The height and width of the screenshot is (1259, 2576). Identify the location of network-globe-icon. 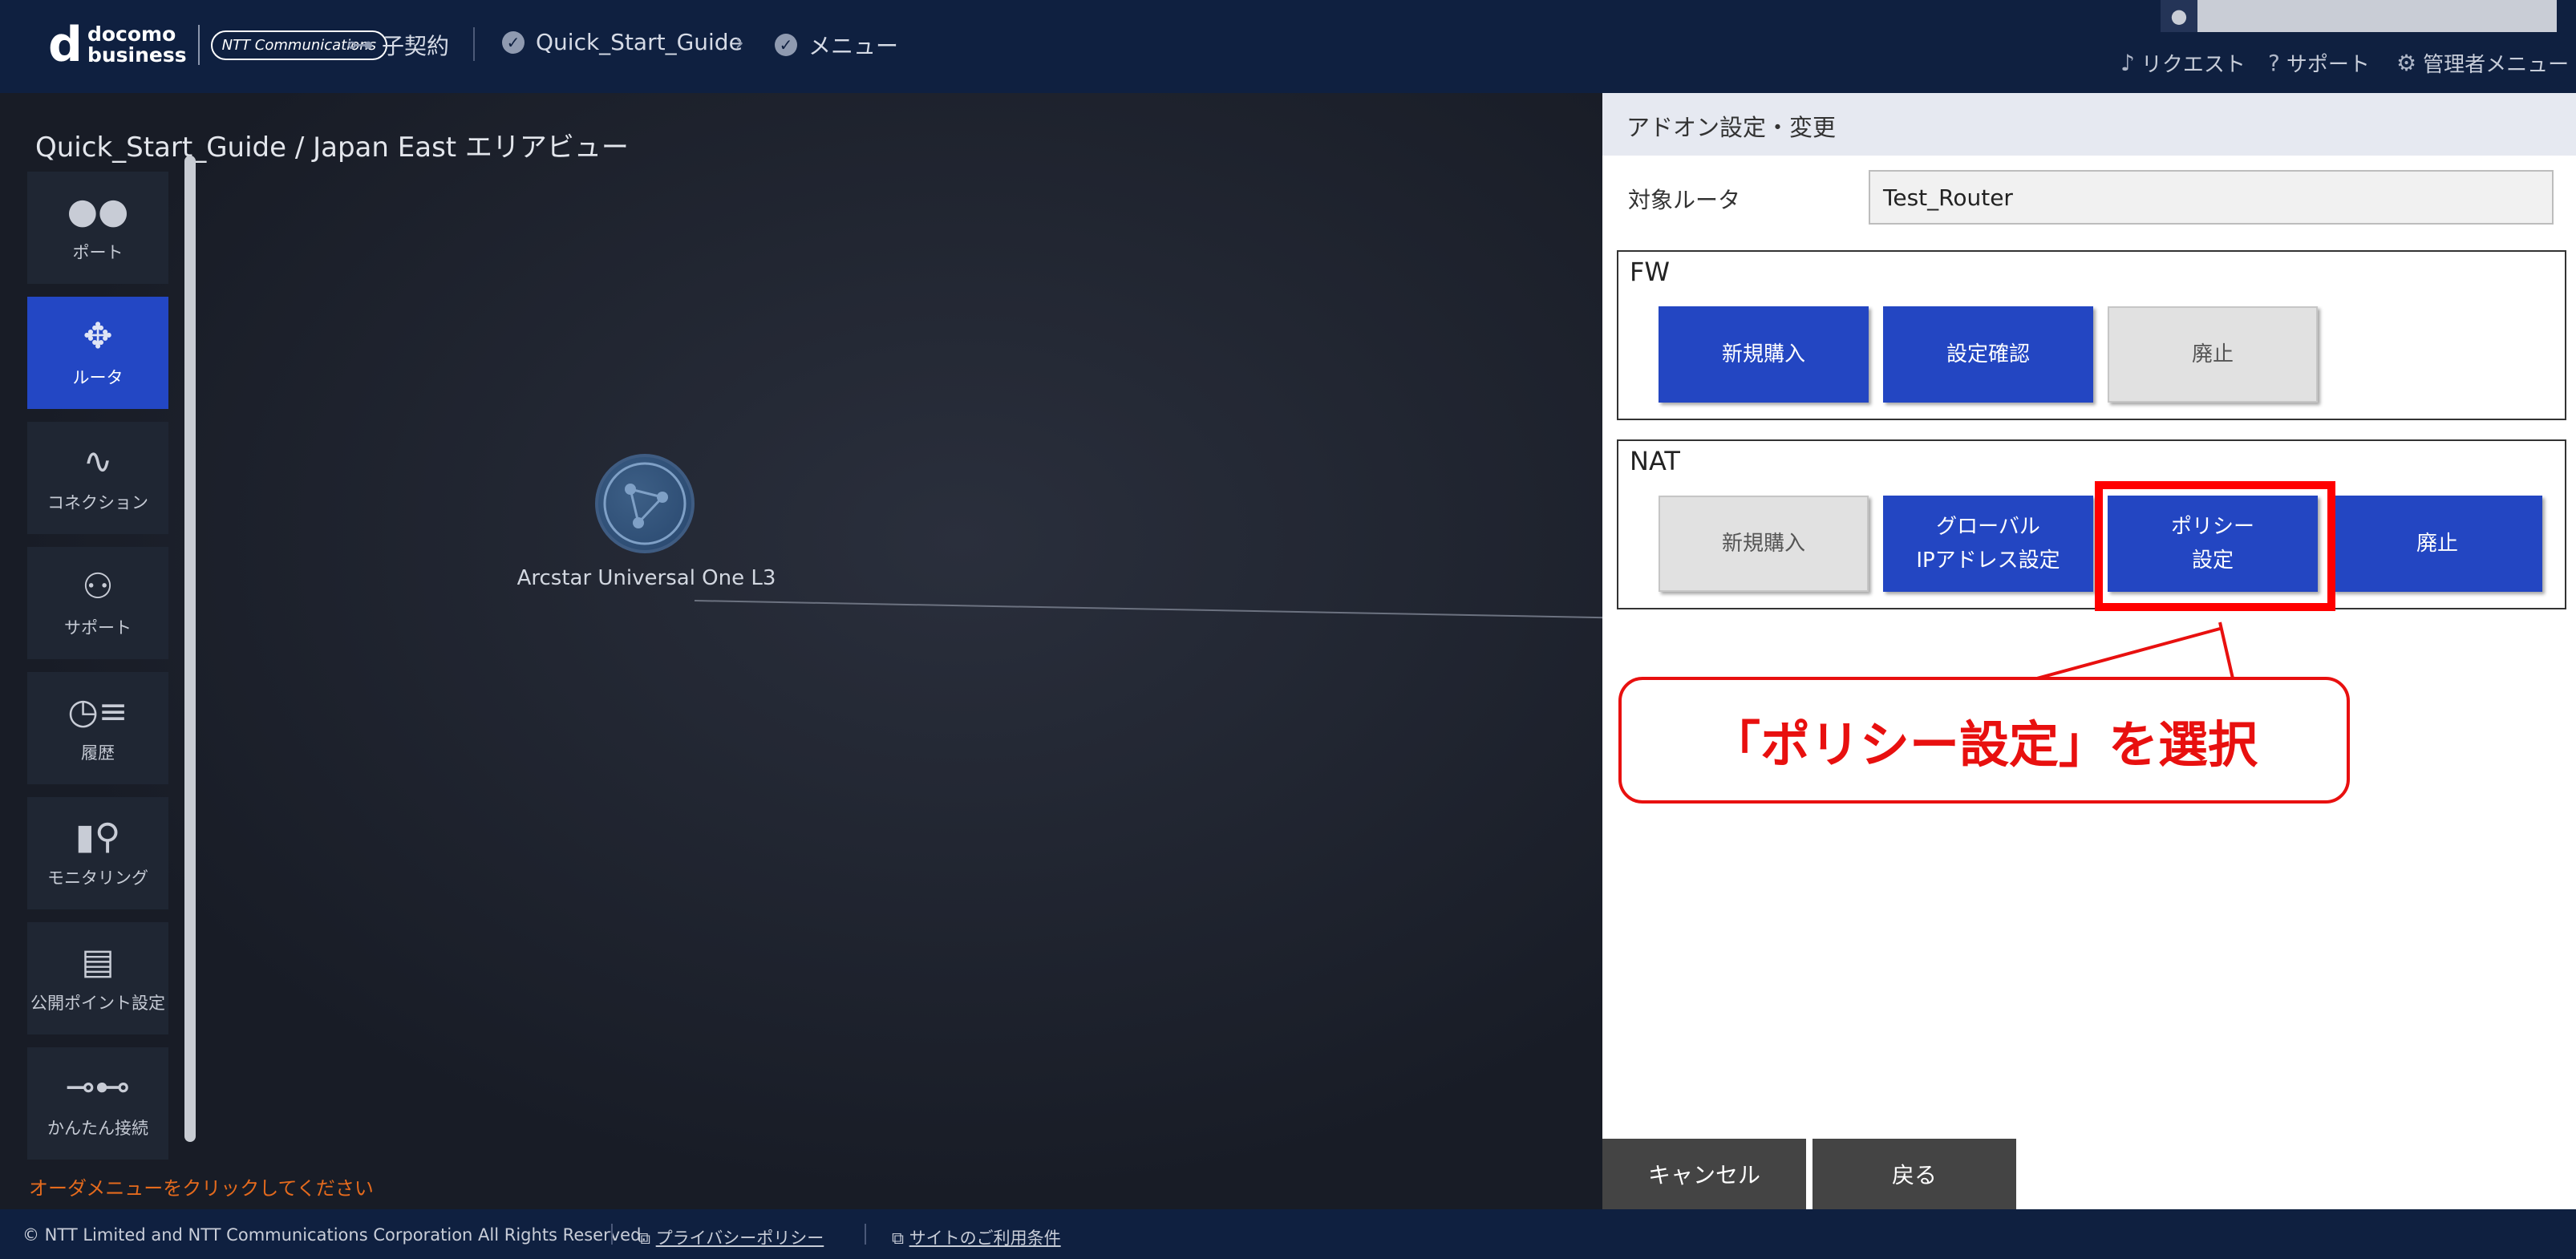
(645, 504).